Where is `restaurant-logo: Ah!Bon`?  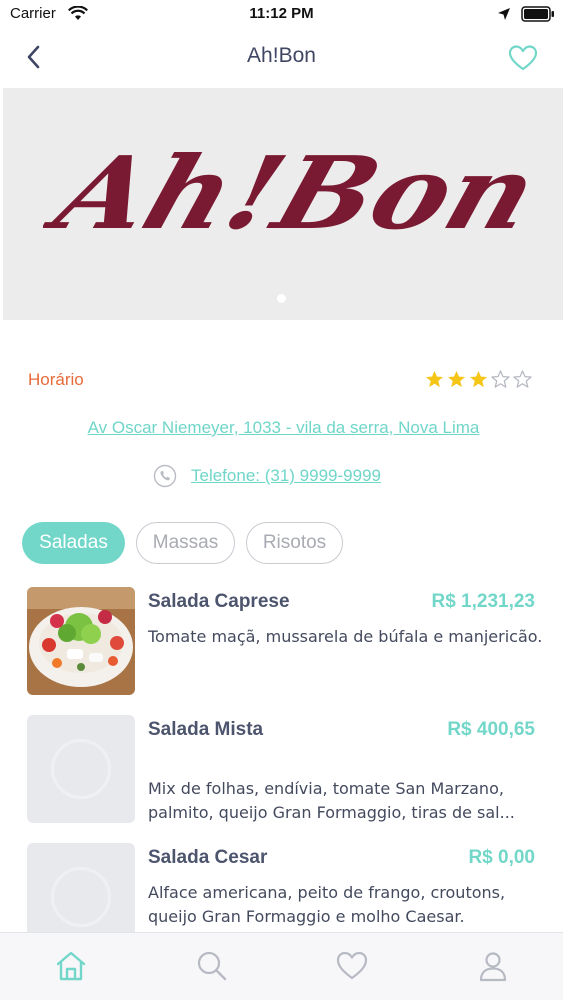
restaurant-logo: Ah!Bon is located at coordinates (288, 191).